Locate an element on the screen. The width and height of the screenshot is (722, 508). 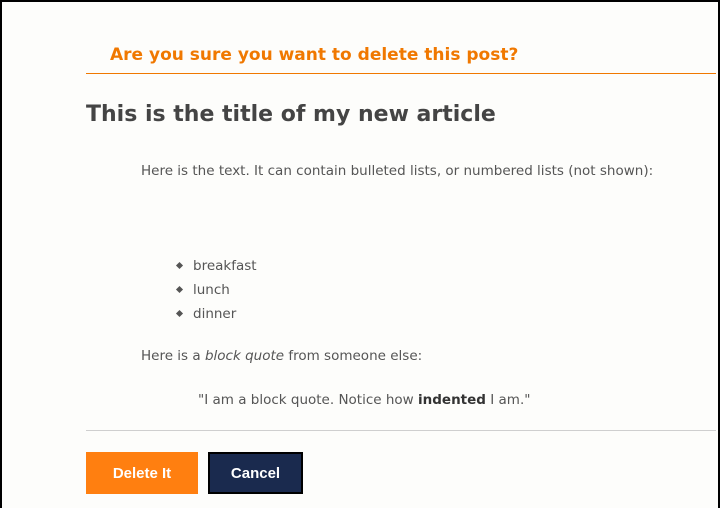
block-quote-text-end: I am." is located at coordinates (508, 400).